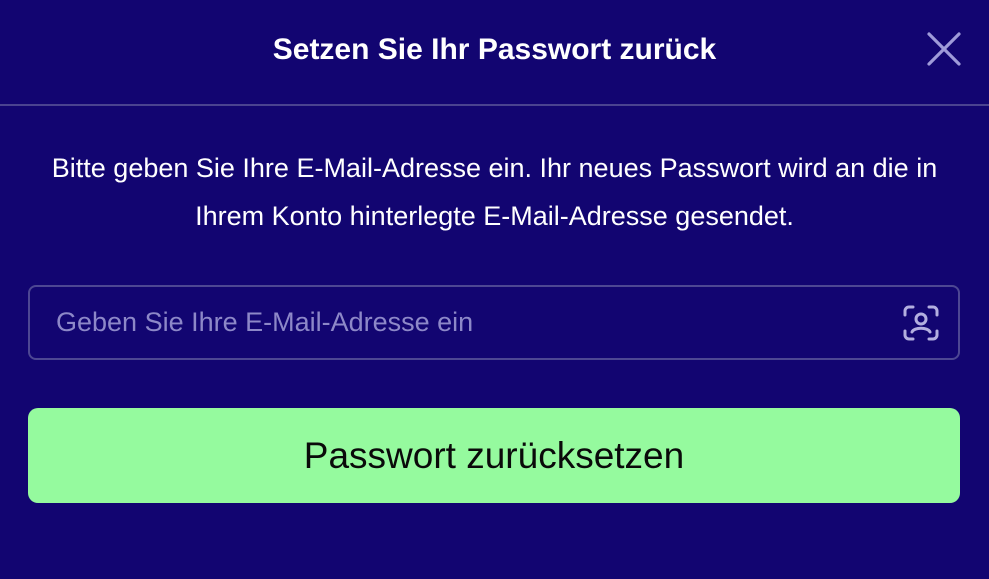 The image size is (989, 579). What do you see at coordinates (921, 323) in the screenshot?
I see `contact-card-icon` at bounding box center [921, 323].